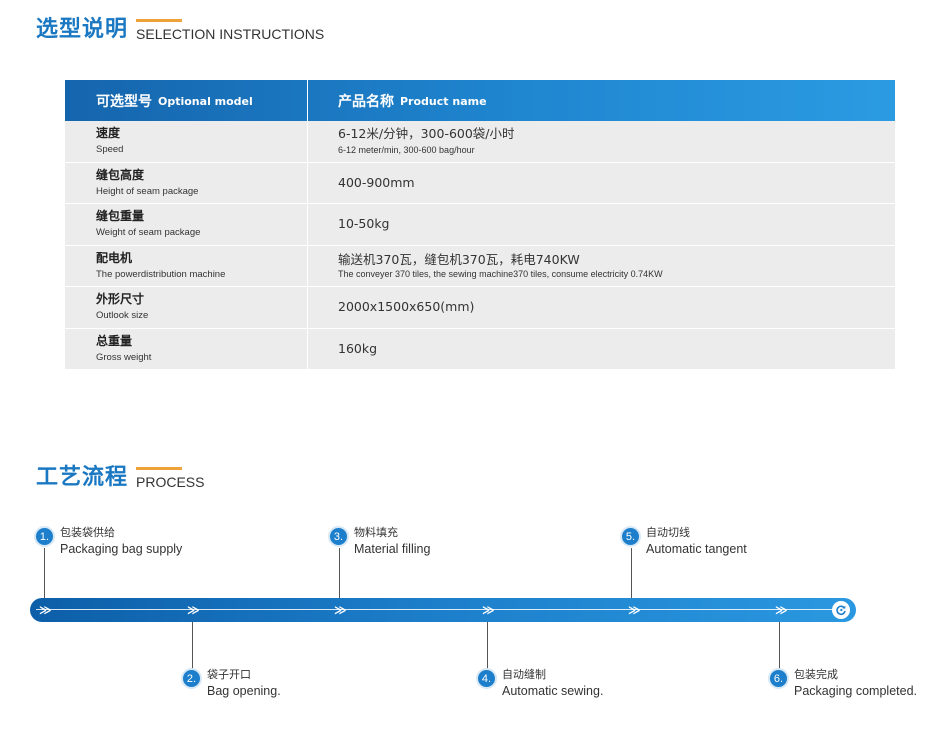 The image size is (947, 745). What do you see at coordinates (191, 678) in the screenshot?
I see `step-number-badge: 2.` at bounding box center [191, 678].